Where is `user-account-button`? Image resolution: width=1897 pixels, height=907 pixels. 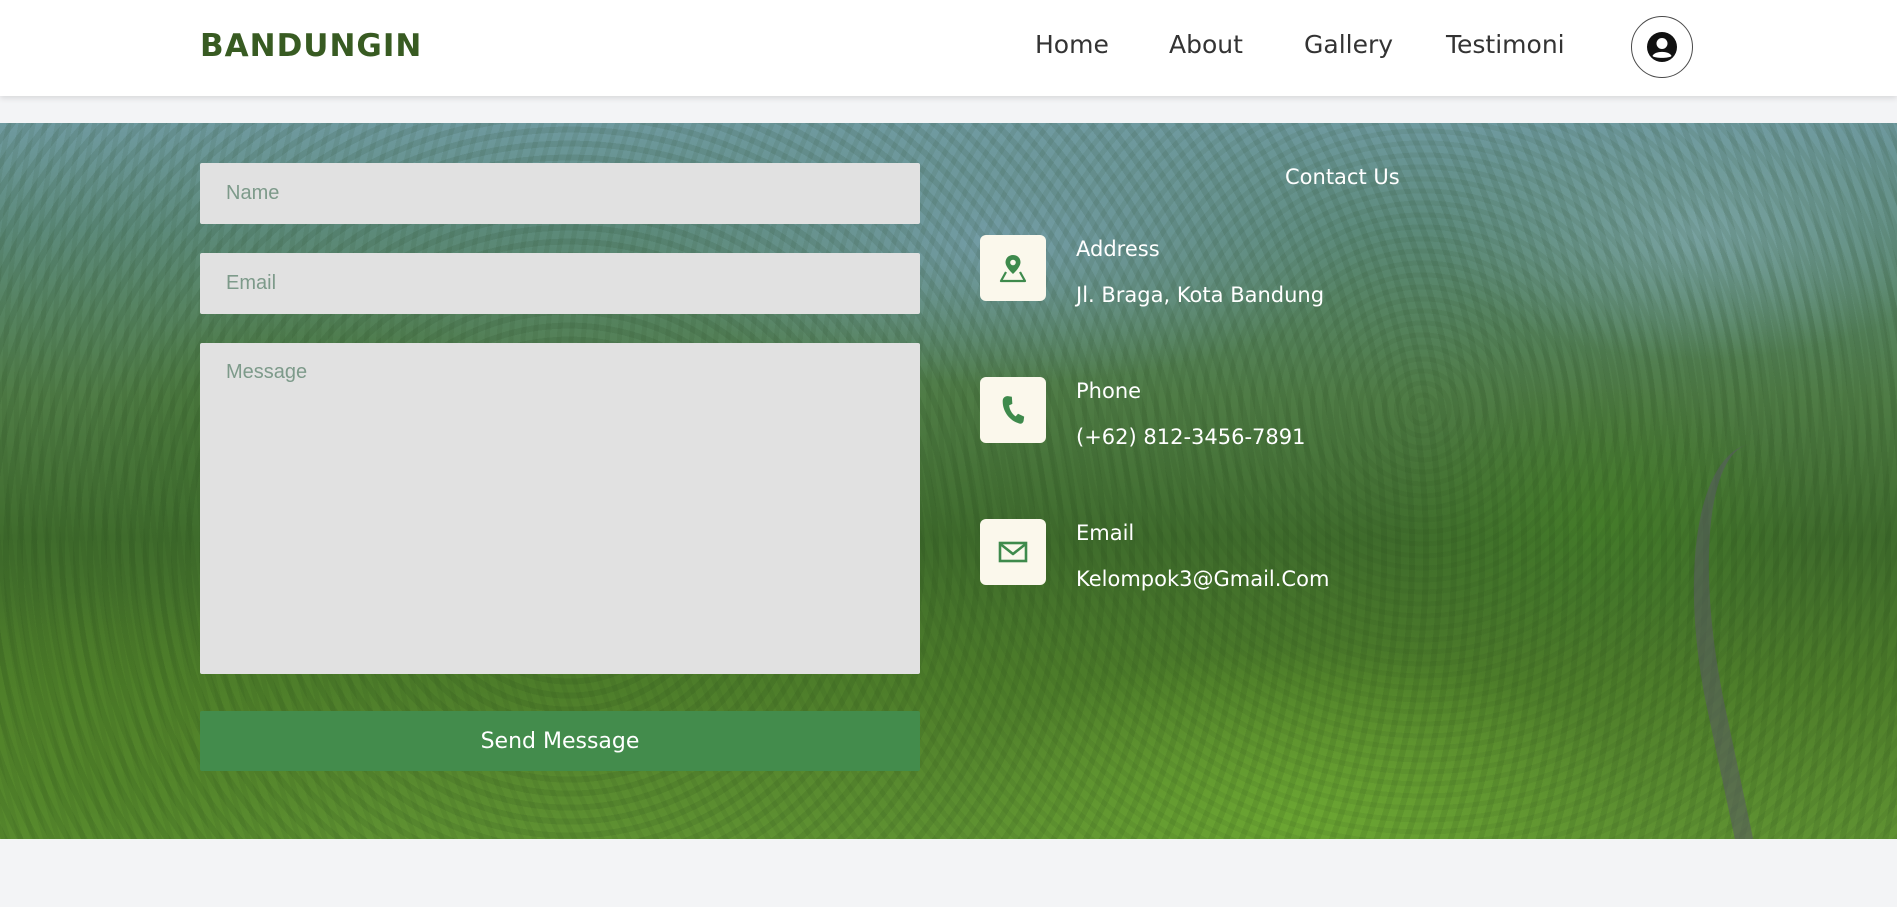 user-account-button is located at coordinates (1662, 47).